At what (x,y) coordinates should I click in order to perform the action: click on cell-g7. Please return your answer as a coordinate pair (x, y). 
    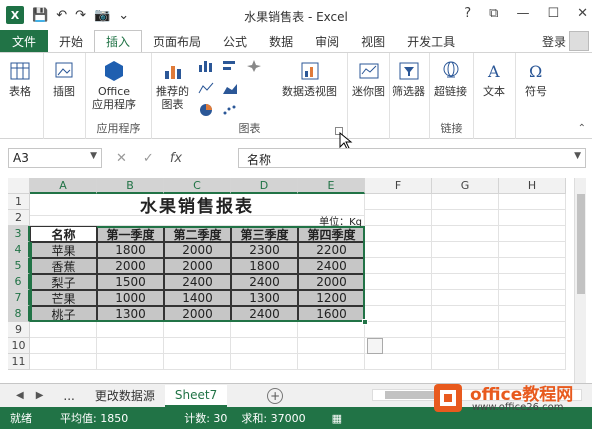
    Looking at the image, I should click on (465, 298).